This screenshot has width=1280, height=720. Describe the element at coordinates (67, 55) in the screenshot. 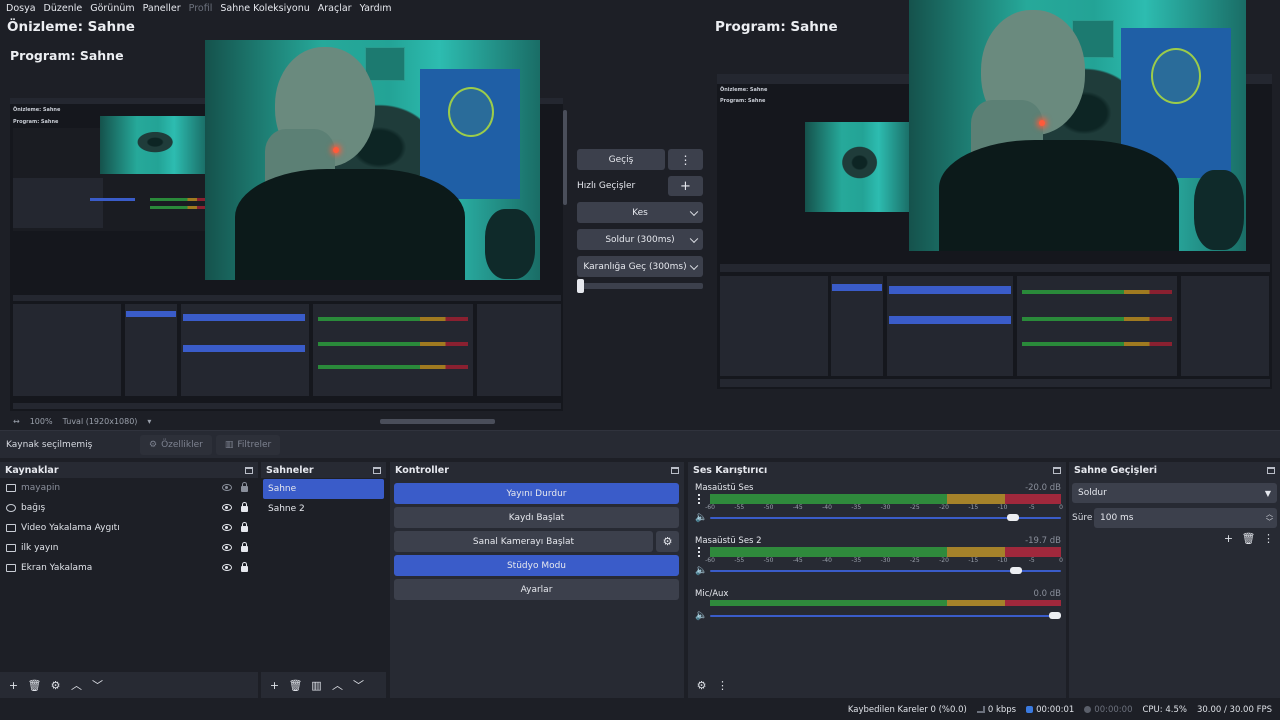

I see `preview-inner-label: Program: Sahne` at that location.